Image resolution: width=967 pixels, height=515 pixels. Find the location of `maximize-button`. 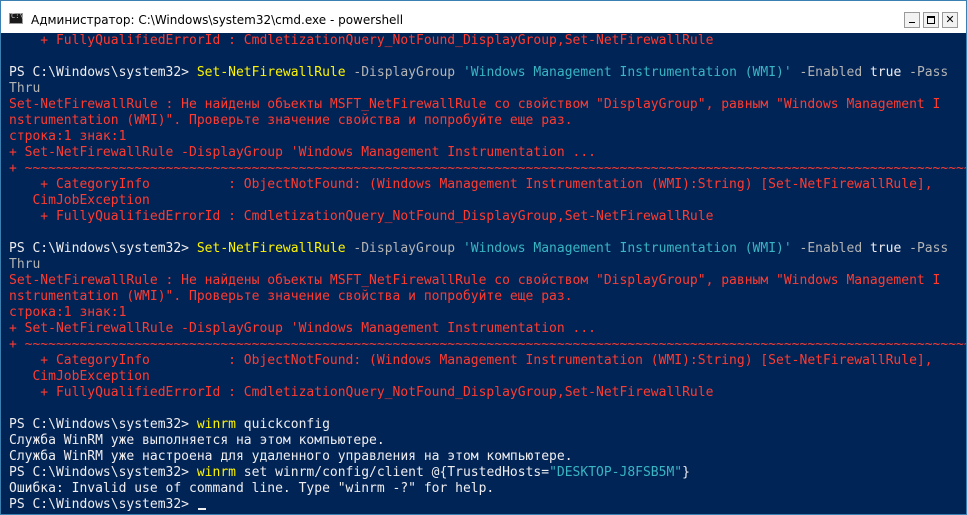

maximize-button is located at coordinates (931, 20).